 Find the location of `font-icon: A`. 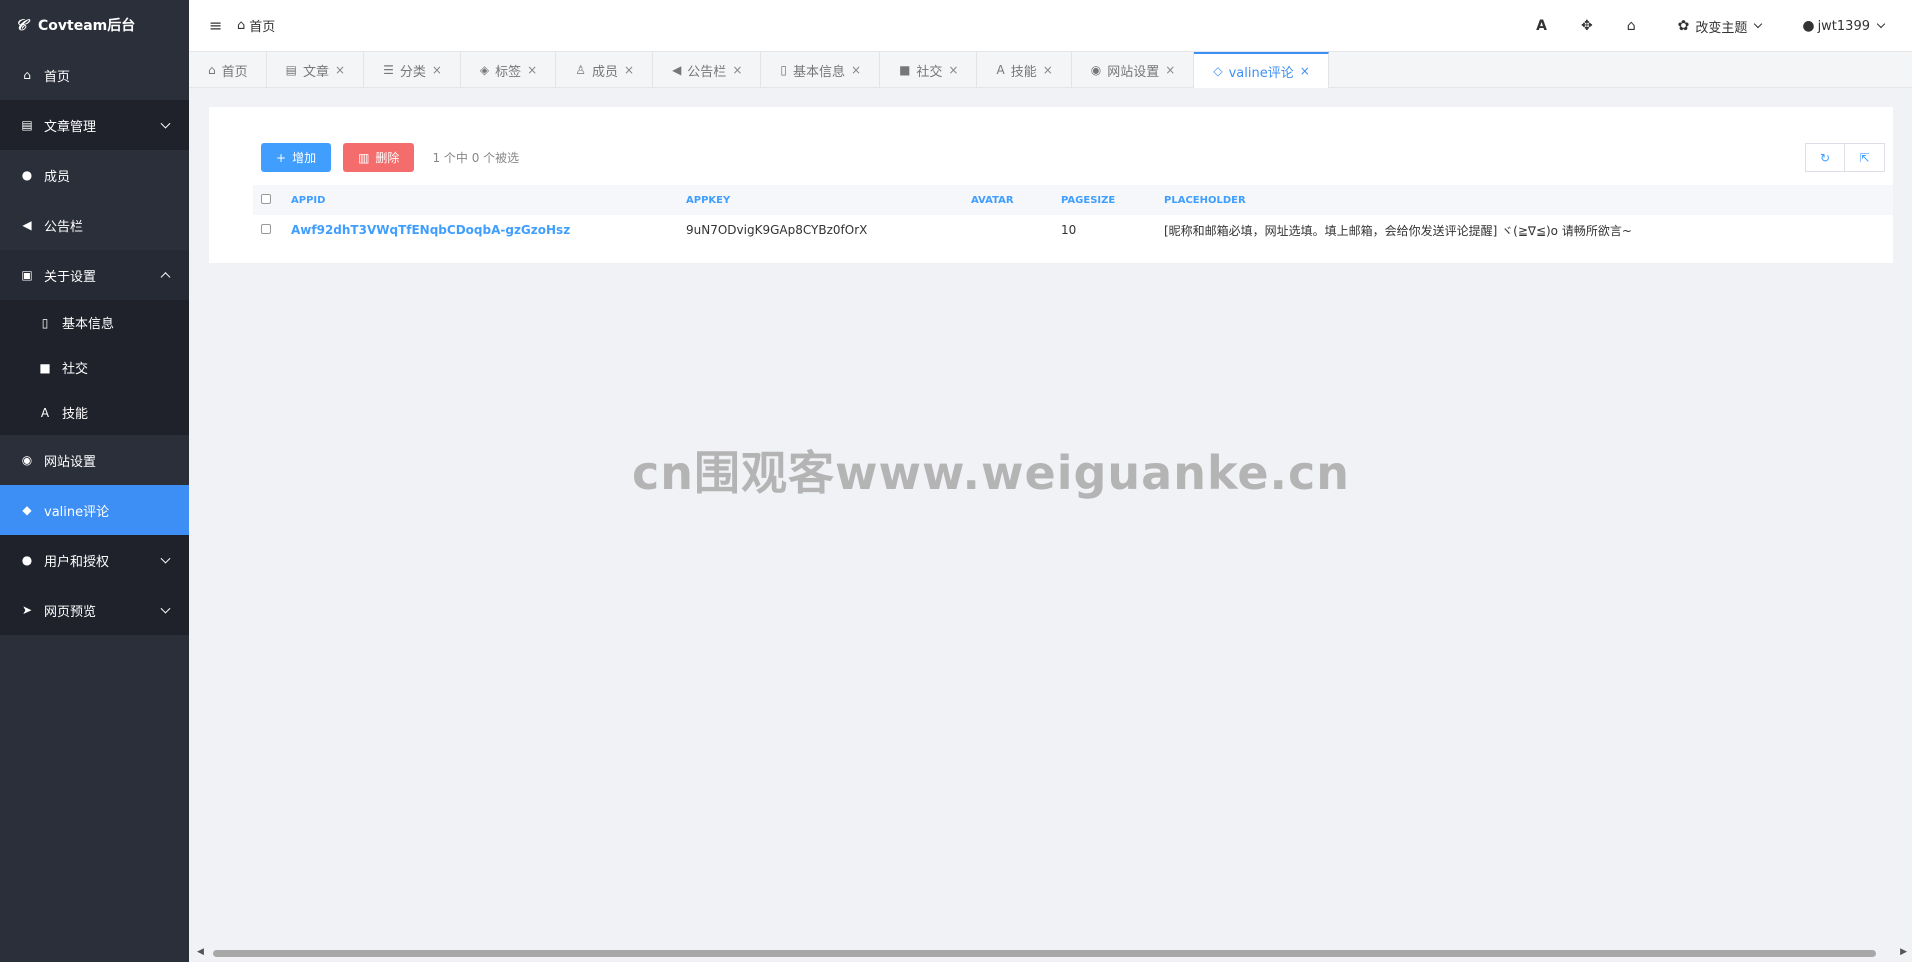

font-icon: A is located at coordinates (1541, 26).